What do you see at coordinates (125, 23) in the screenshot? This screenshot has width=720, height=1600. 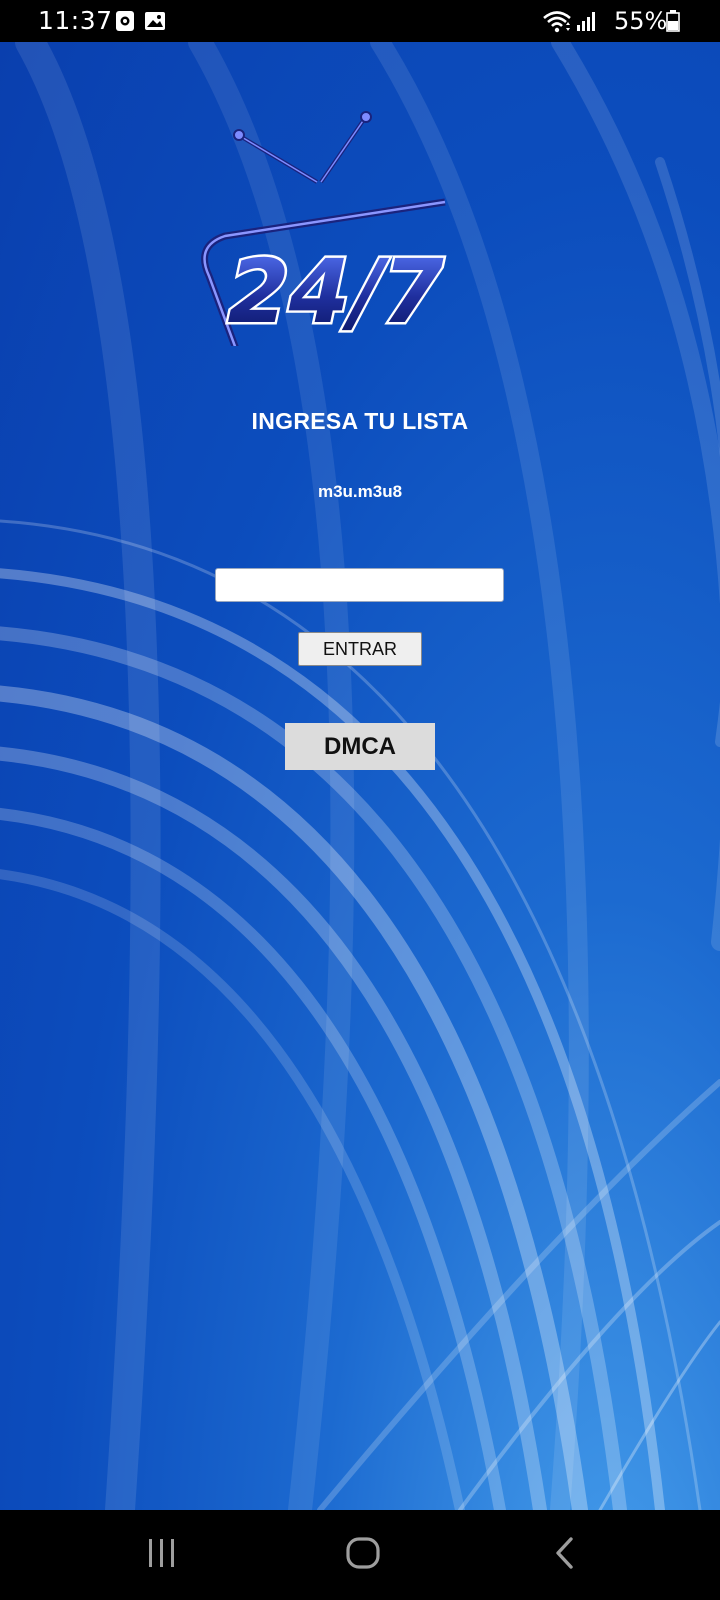 I see `camera-notification-icon` at bounding box center [125, 23].